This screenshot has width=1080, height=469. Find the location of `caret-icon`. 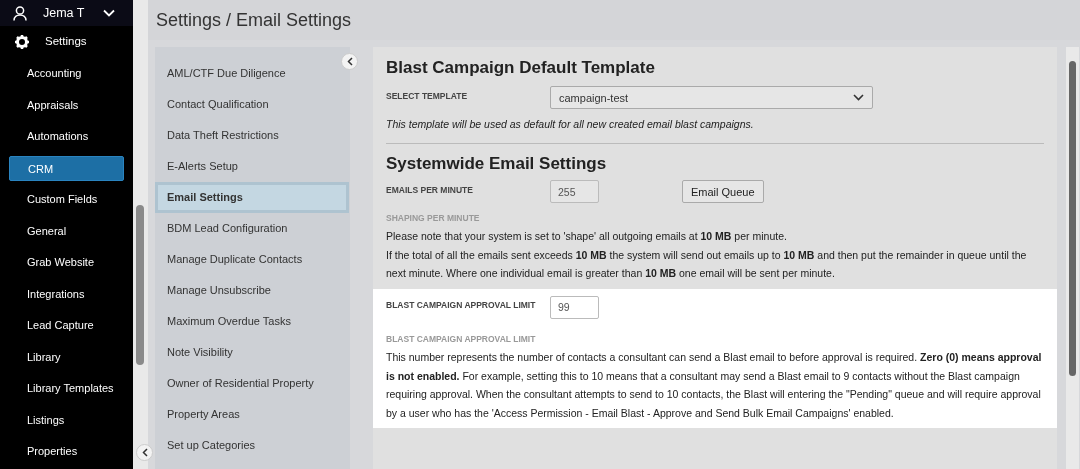

caret-icon is located at coordinates (858, 98).